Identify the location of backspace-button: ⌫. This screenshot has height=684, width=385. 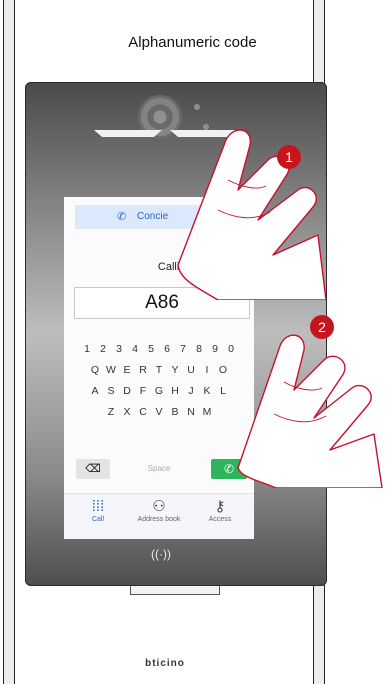
(93, 469).